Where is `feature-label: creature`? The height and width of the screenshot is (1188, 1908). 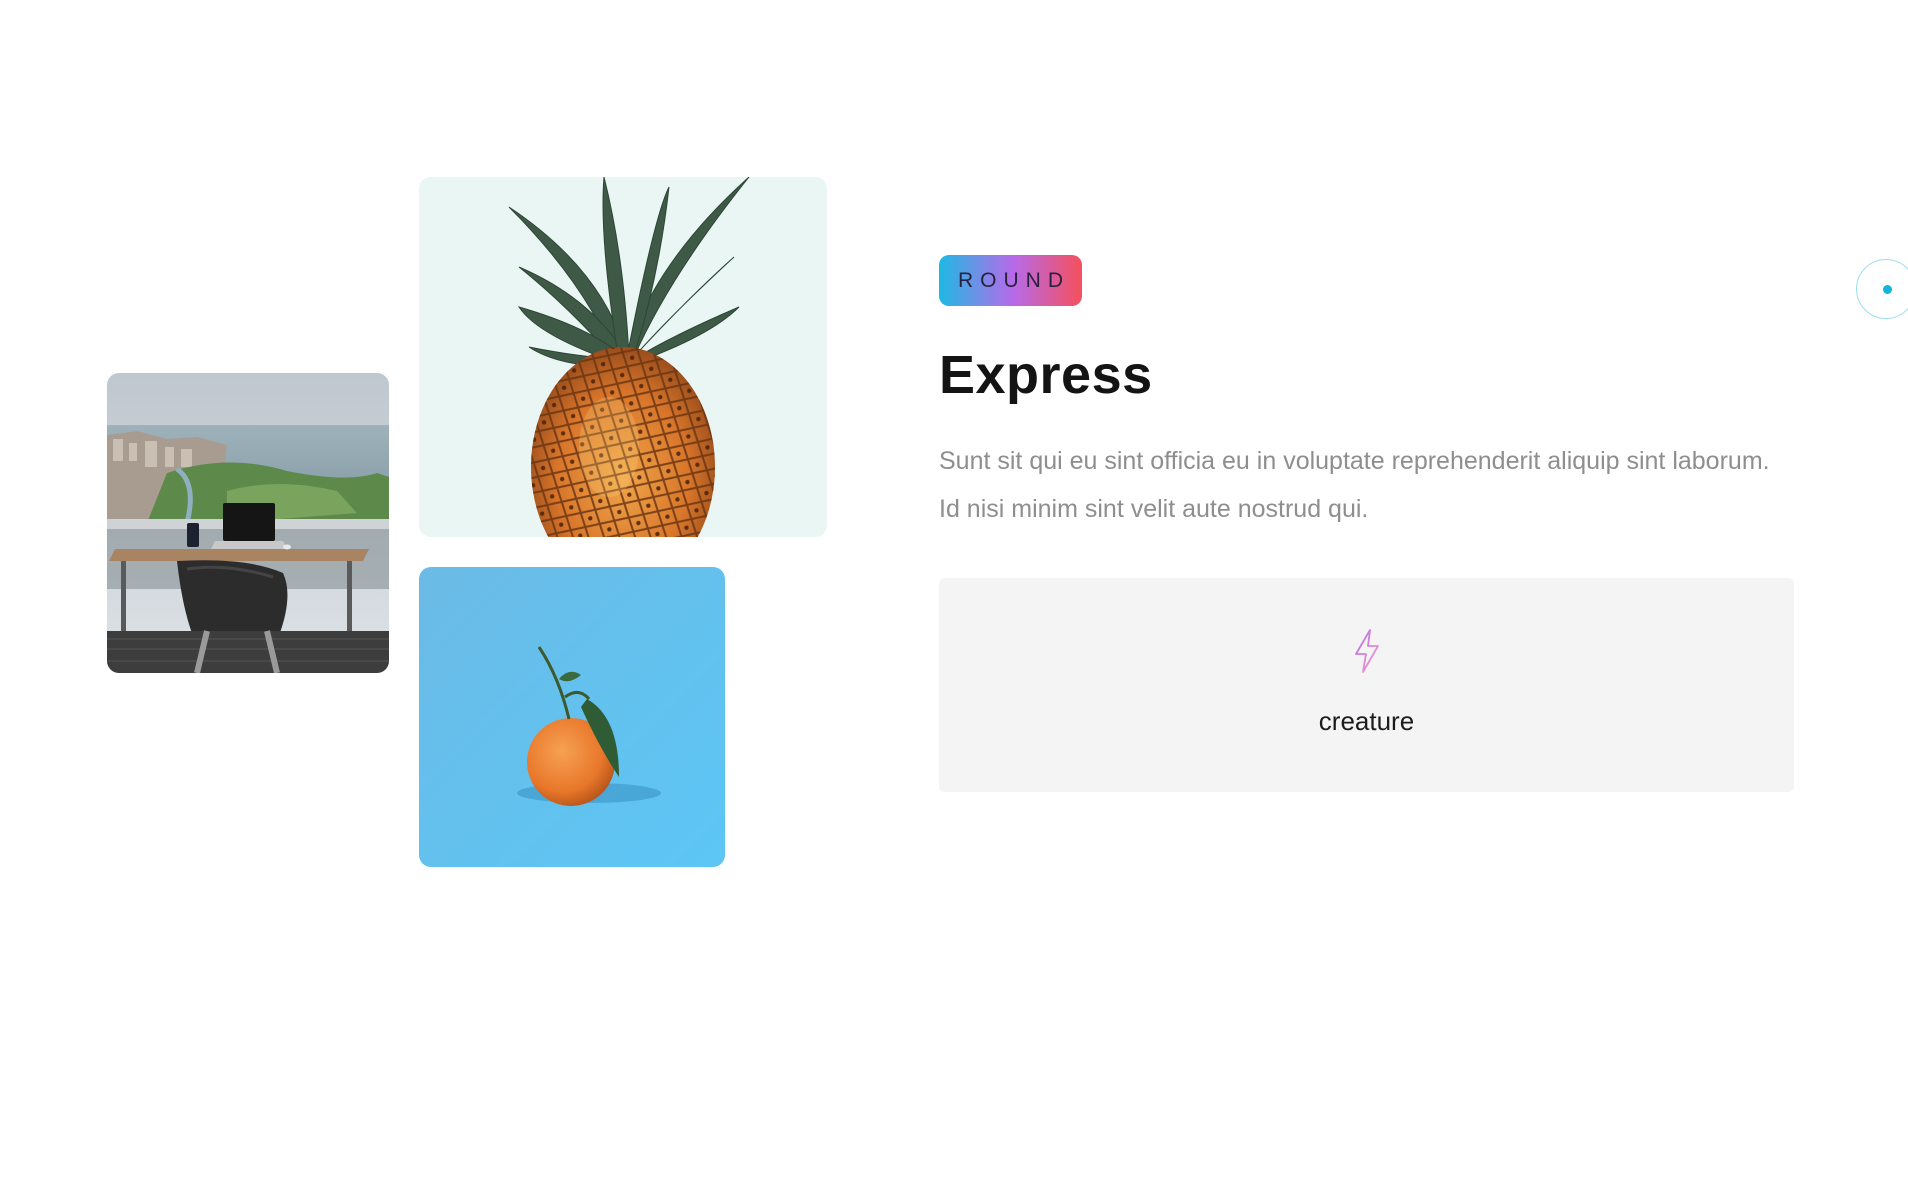
feature-label: creature is located at coordinates (1366, 721).